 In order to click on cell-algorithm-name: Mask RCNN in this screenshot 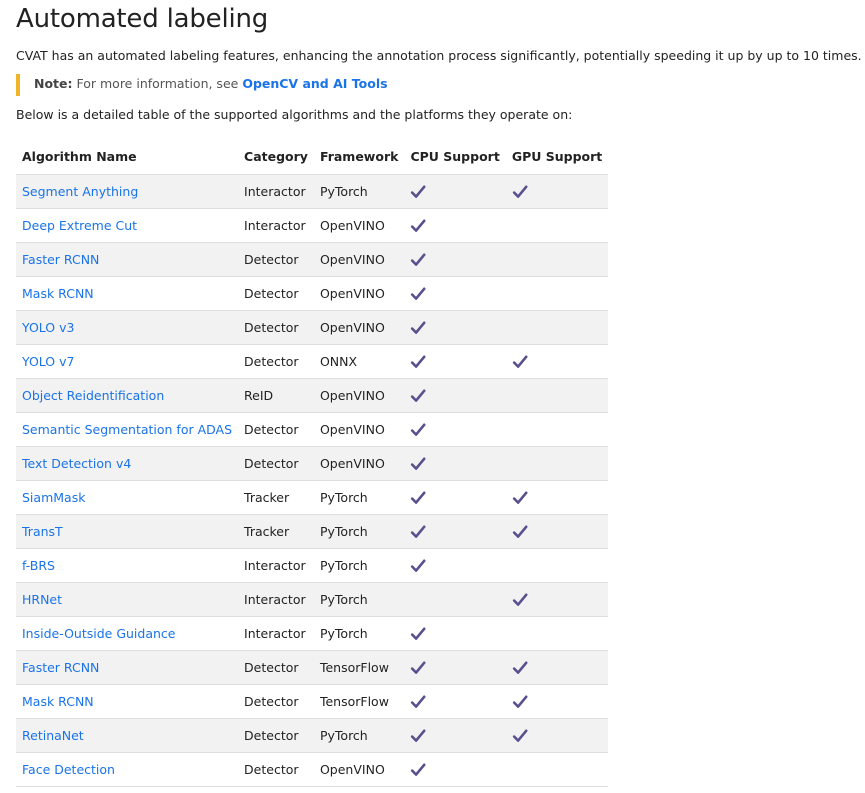, I will do `click(127, 293)`.